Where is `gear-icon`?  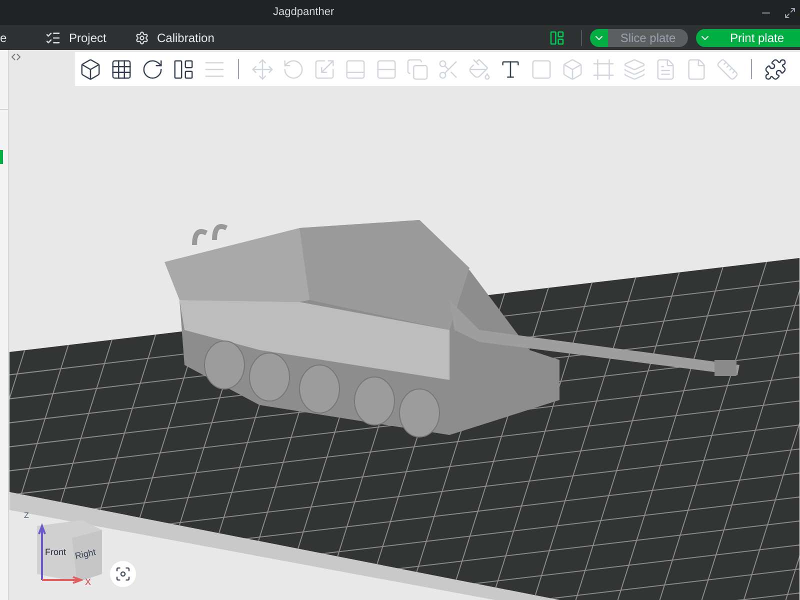
gear-icon is located at coordinates (142, 37).